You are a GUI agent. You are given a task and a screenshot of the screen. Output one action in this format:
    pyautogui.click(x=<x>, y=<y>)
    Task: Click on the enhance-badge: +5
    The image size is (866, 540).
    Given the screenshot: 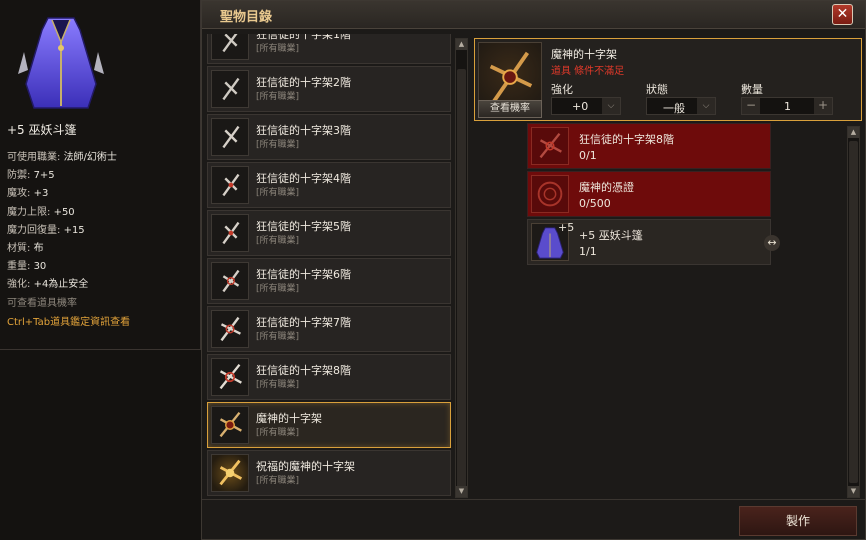 What is the action you would take?
    pyautogui.click(x=566, y=227)
    